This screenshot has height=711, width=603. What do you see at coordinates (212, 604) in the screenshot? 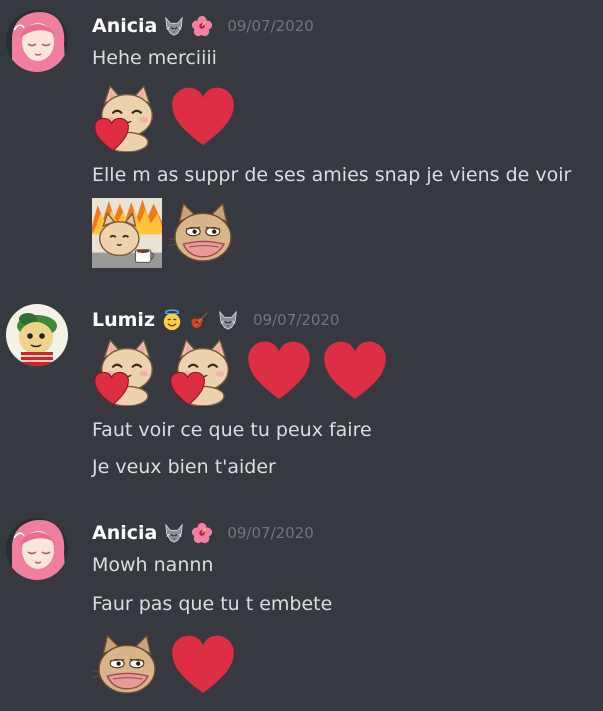
I see `message-text: Faur pas que tu t embete` at bounding box center [212, 604].